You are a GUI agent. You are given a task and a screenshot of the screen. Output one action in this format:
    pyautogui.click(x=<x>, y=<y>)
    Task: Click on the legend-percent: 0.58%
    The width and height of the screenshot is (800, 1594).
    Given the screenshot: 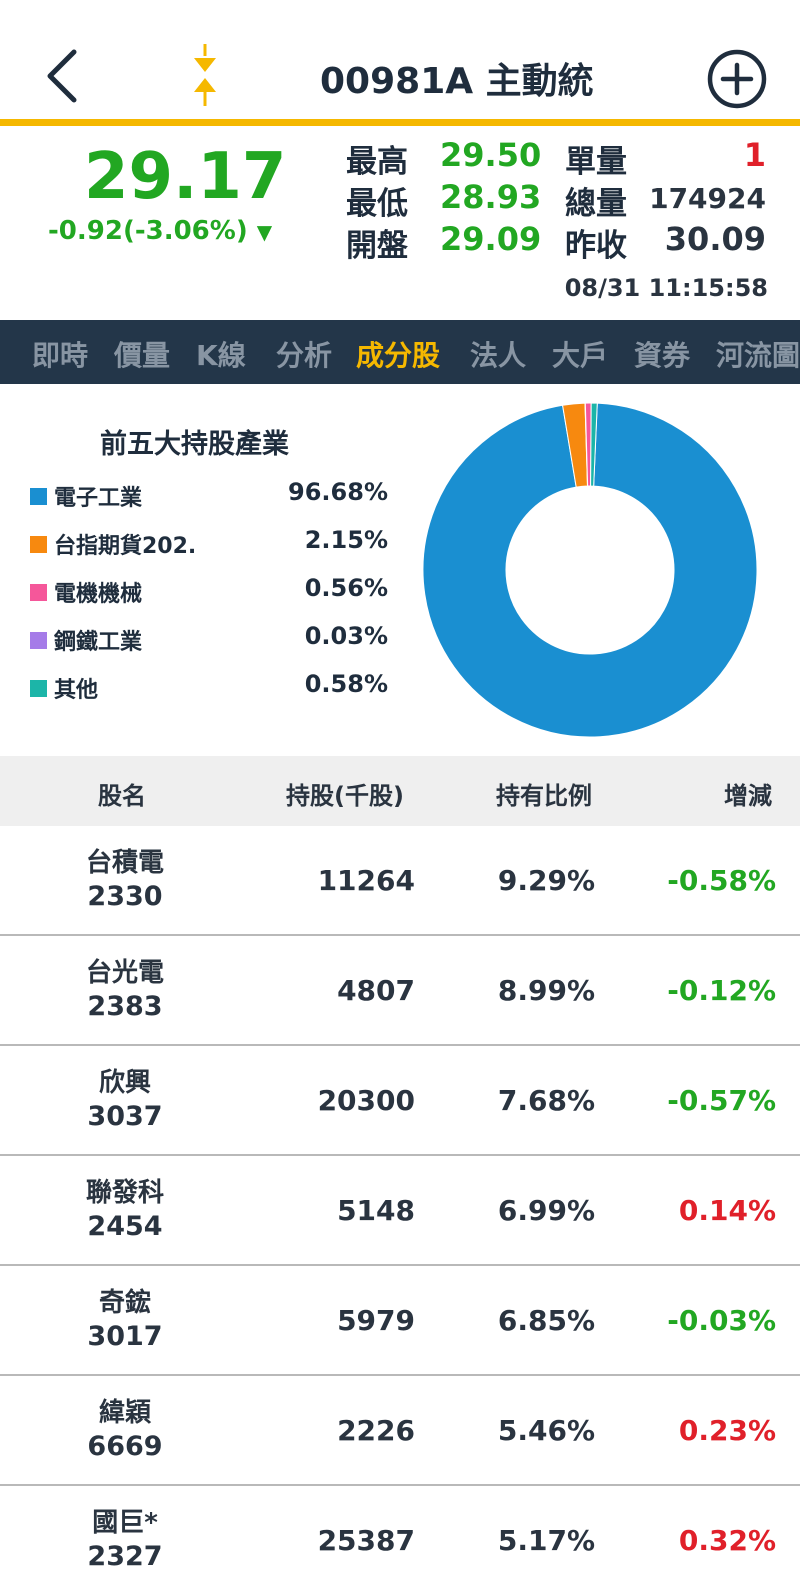 What is the action you would take?
    pyautogui.click(x=346, y=684)
    